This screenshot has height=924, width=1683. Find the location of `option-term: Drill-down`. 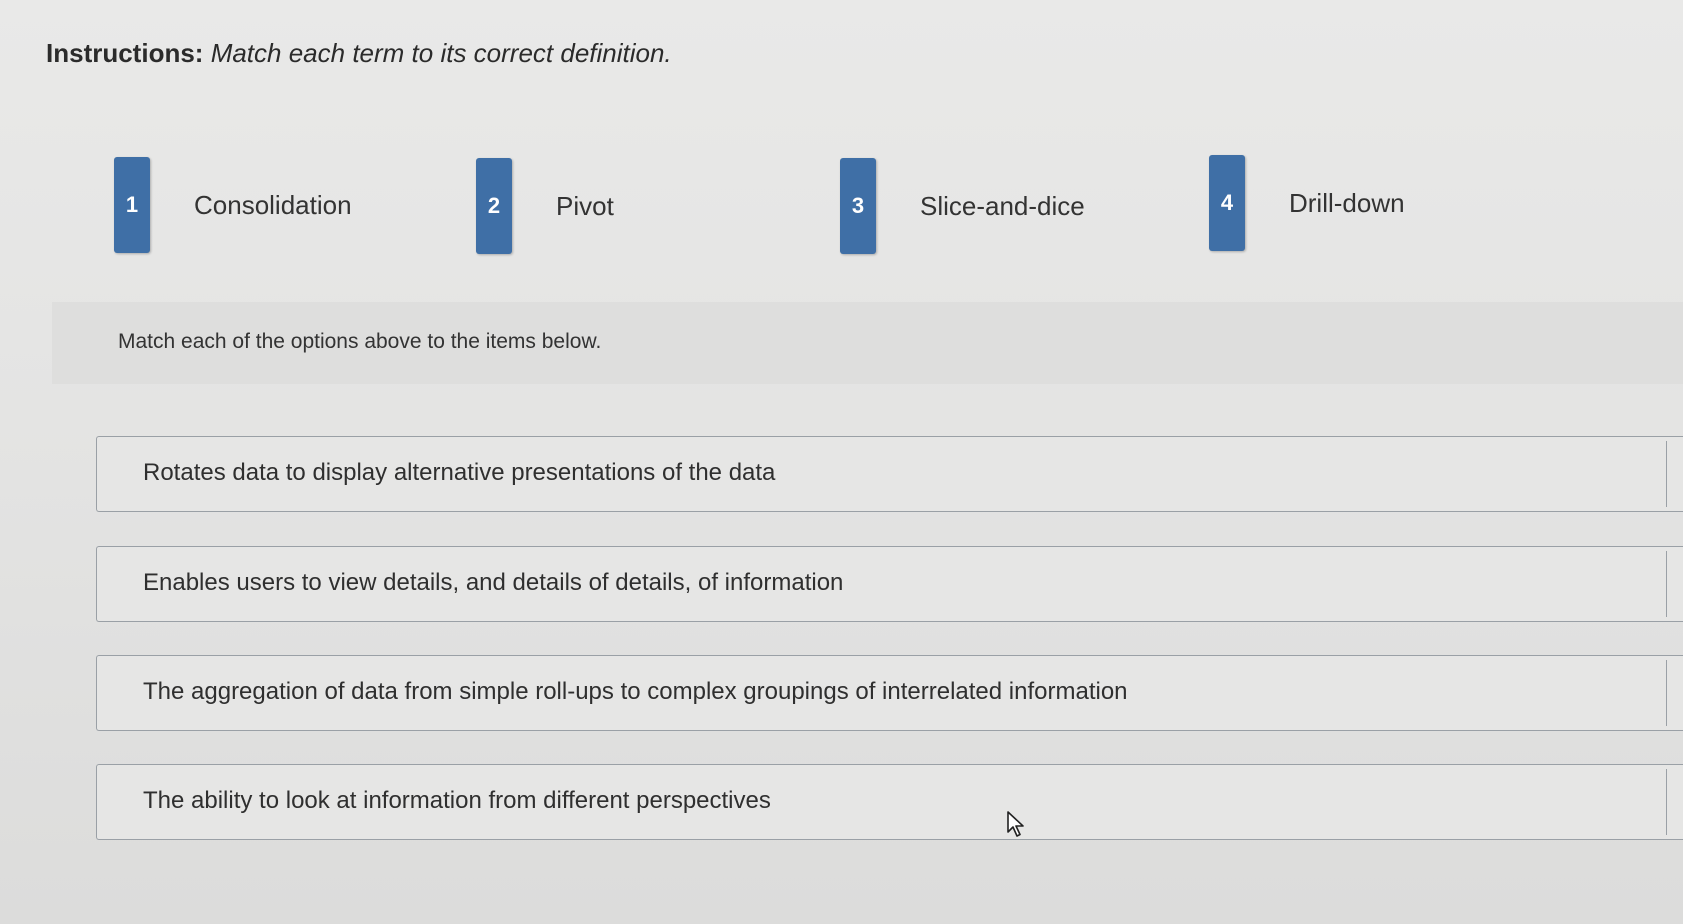

option-term: Drill-down is located at coordinates (1347, 202).